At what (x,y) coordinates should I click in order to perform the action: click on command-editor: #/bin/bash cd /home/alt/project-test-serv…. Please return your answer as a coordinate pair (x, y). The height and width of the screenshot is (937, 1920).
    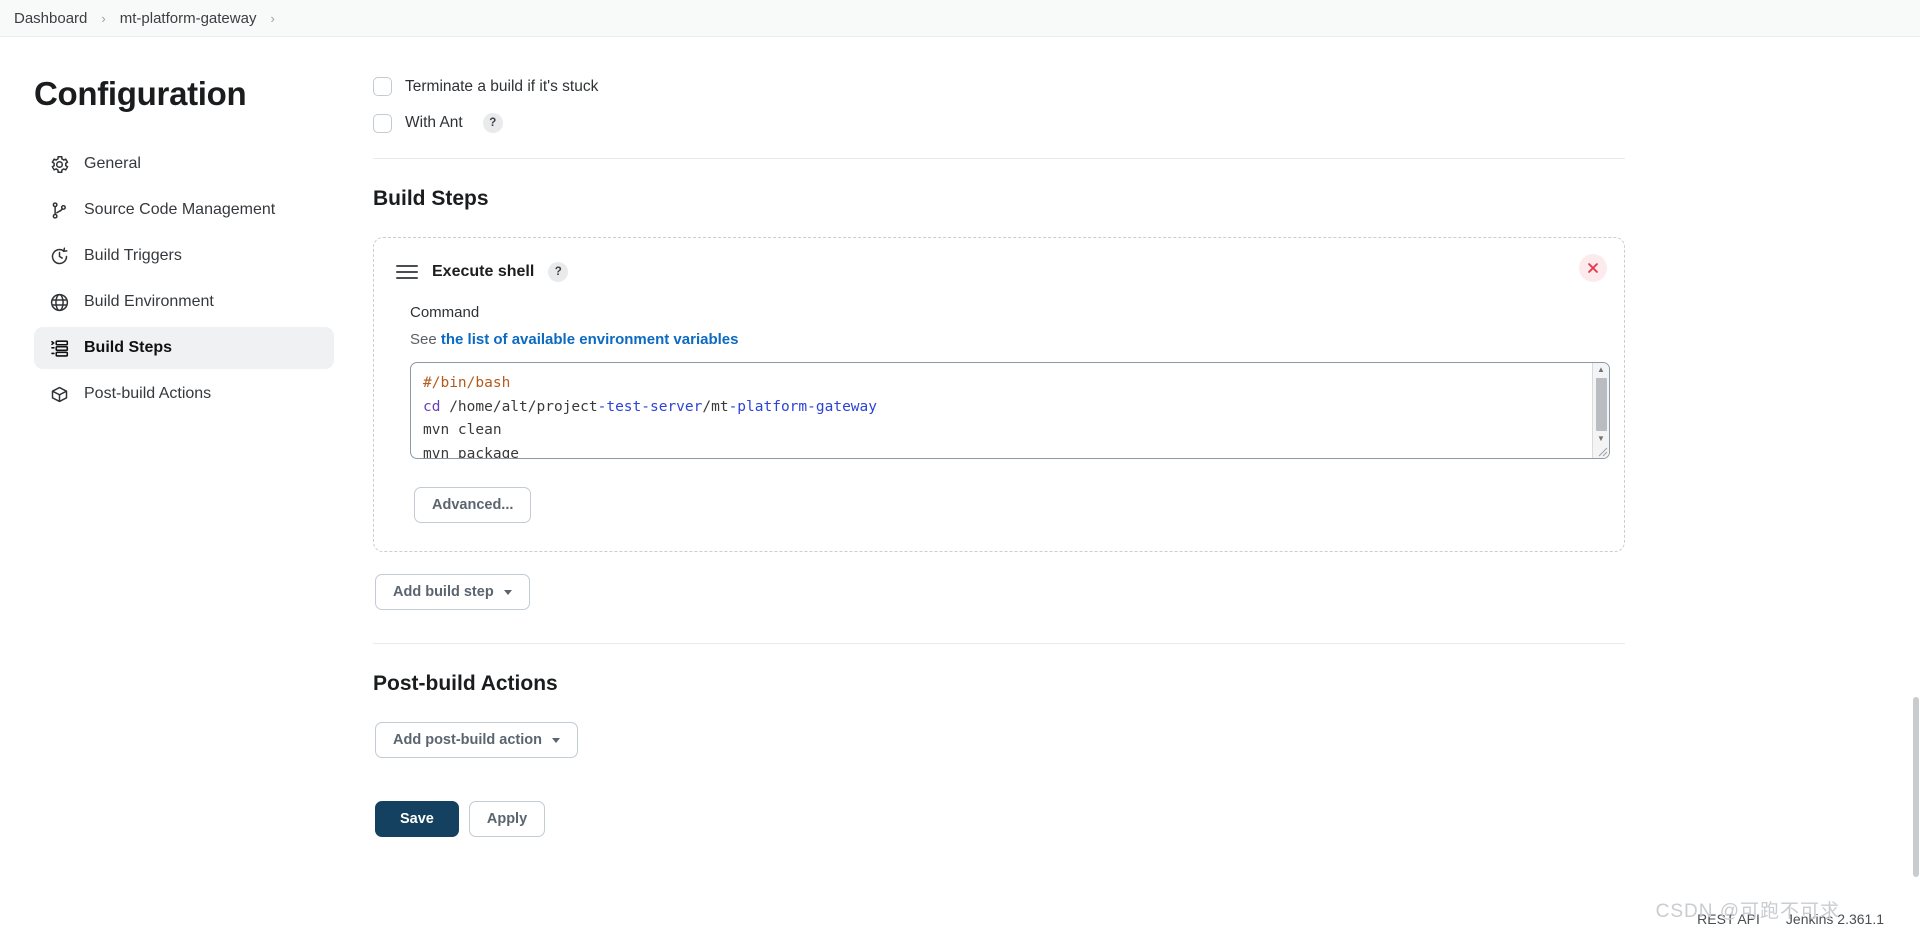
    Looking at the image, I should click on (1010, 410).